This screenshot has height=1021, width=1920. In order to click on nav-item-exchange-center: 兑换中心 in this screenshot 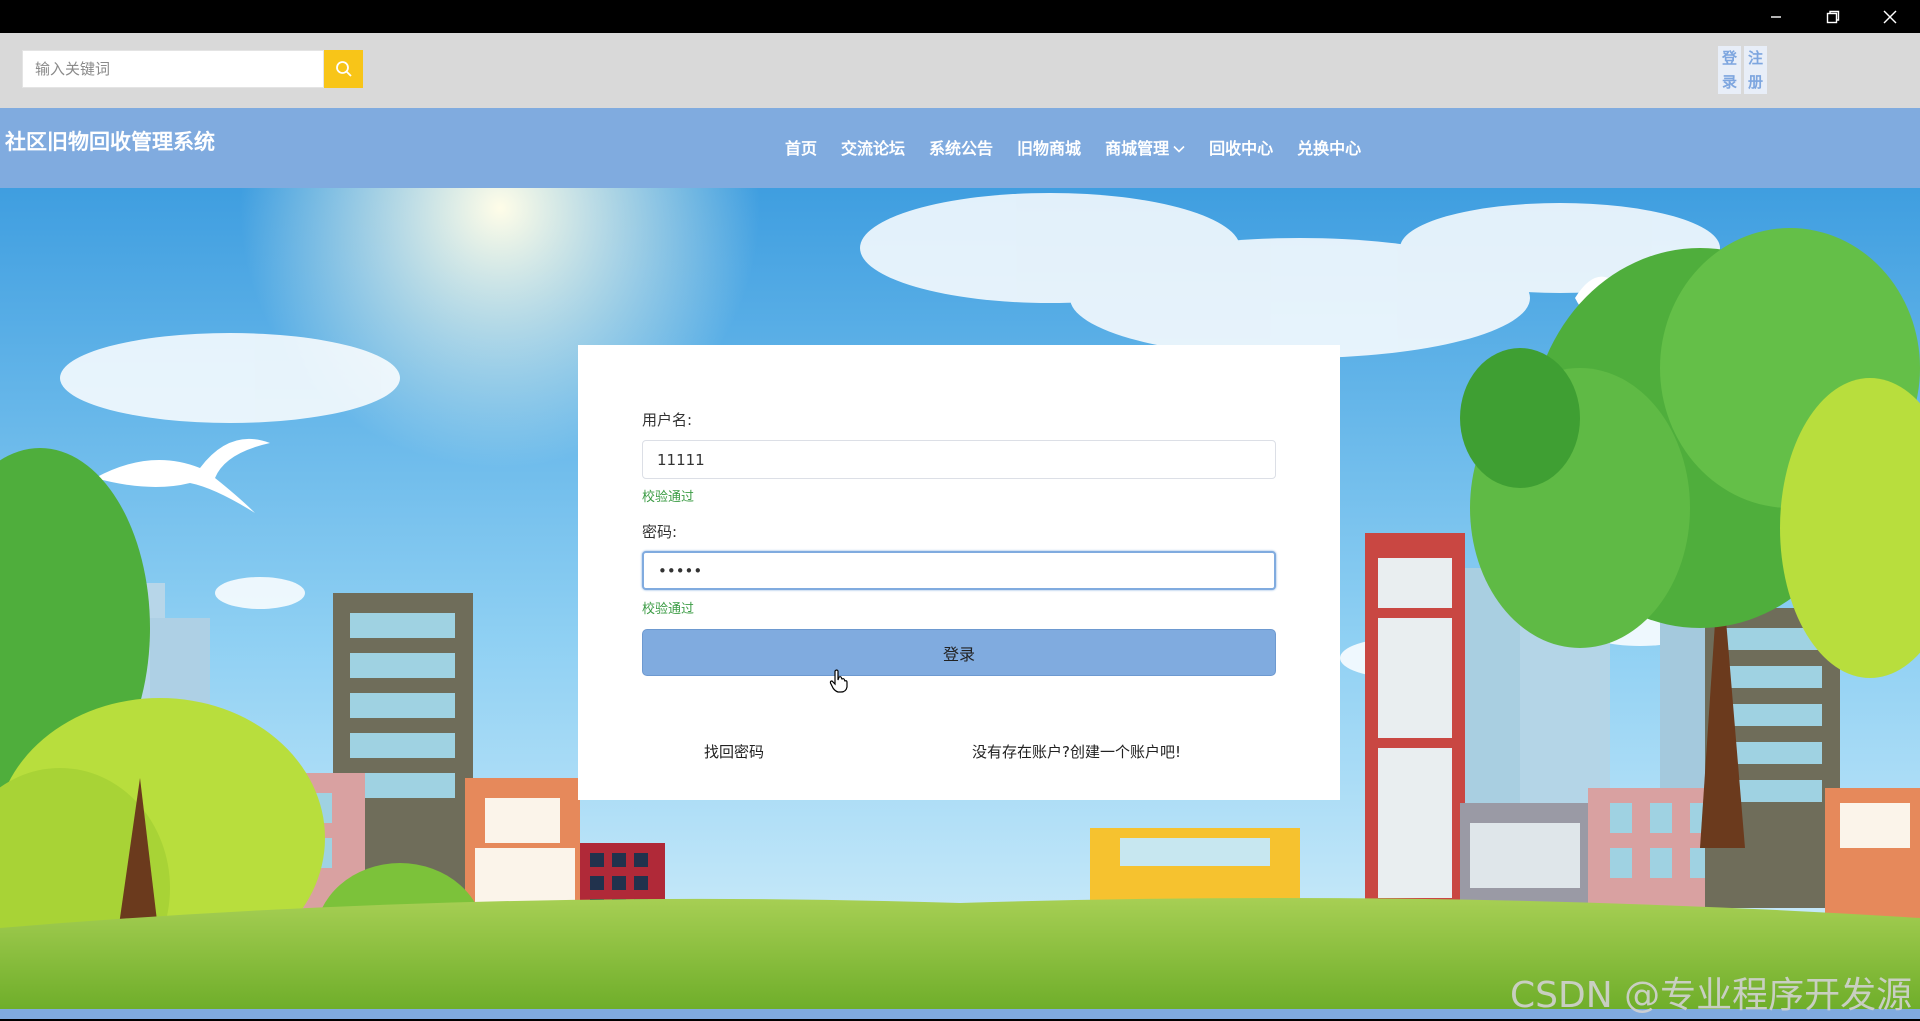, I will do `click(1329, 149)`.